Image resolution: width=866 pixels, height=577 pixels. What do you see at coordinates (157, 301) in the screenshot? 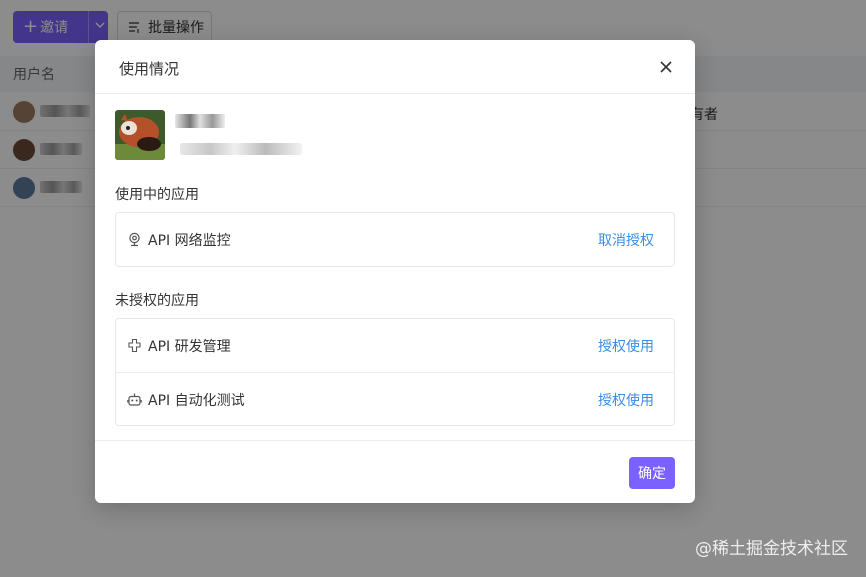
I see `unauthorized-apps-title: 未授权的应用` at bounding box center [157, 301].